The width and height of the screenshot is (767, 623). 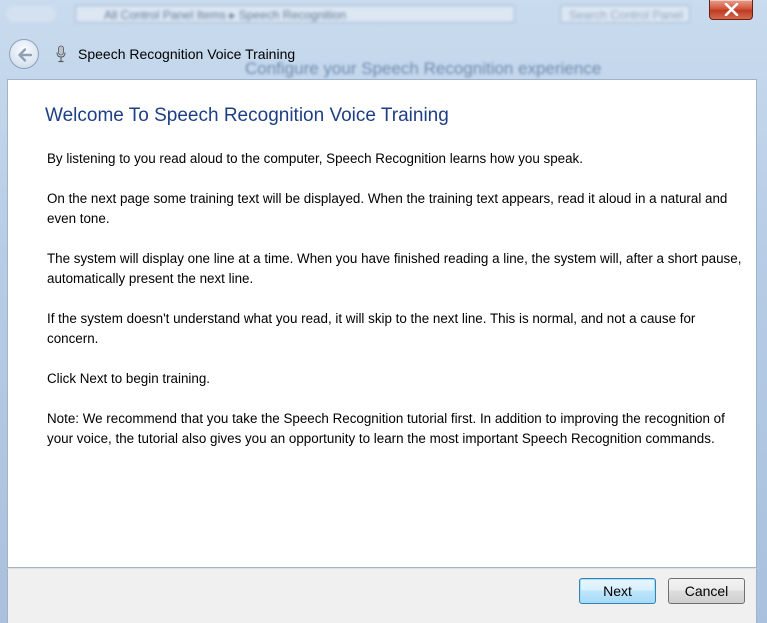 What do you see at coordinates (625, 14) in the screenshot?
I see `background-search-box: Search Control Panel` at bounding box center [625, 14].